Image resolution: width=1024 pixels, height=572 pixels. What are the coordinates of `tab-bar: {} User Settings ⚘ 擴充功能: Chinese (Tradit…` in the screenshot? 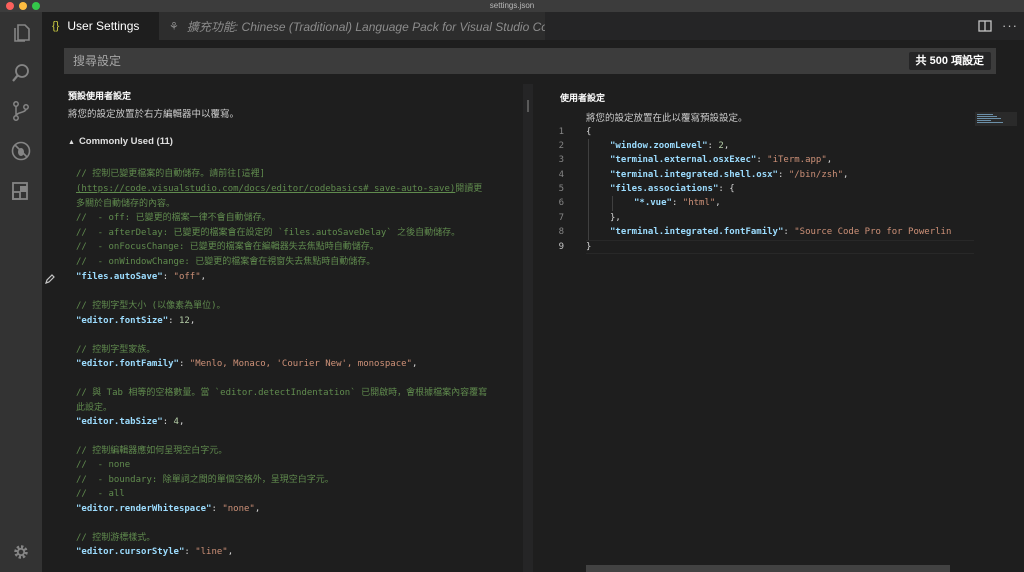 It's located at (533, 26).